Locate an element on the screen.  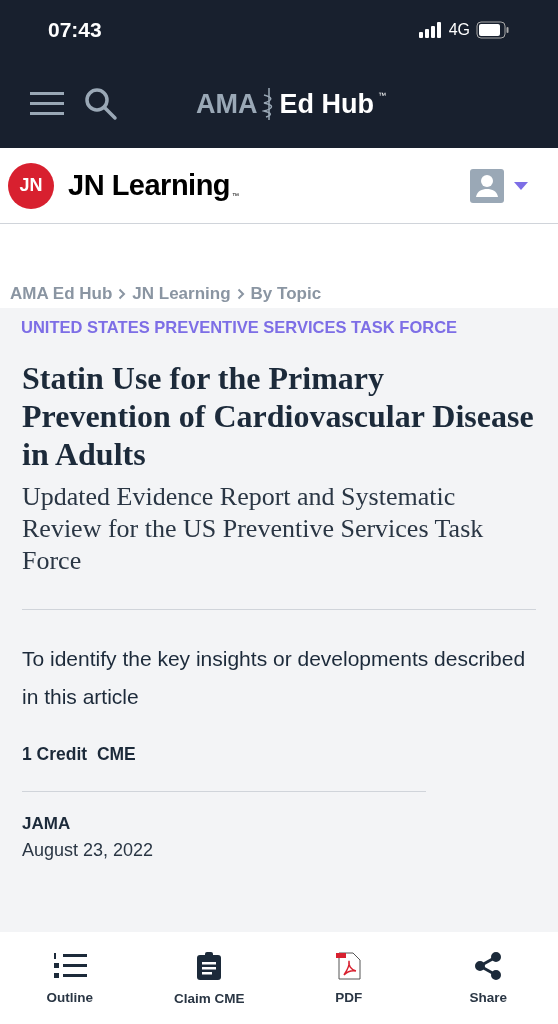
toolbar-button: PDF is located at coordinates (349, 978).